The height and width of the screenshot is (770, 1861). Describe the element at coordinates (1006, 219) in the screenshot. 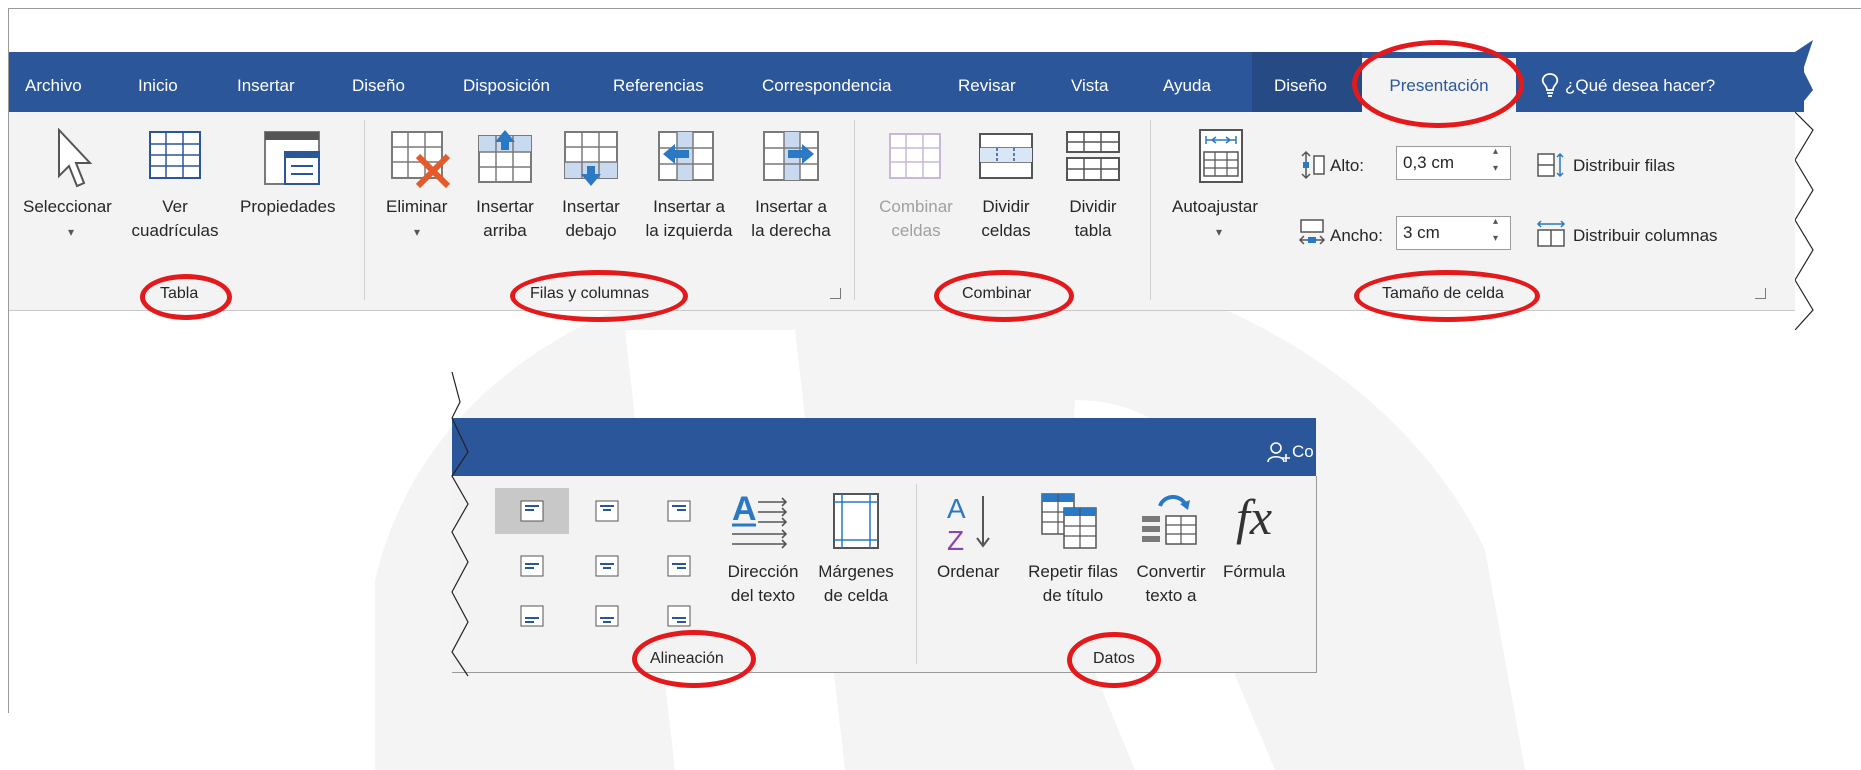

I see `dividir-celdas-button: Dividir celdas` at that location.